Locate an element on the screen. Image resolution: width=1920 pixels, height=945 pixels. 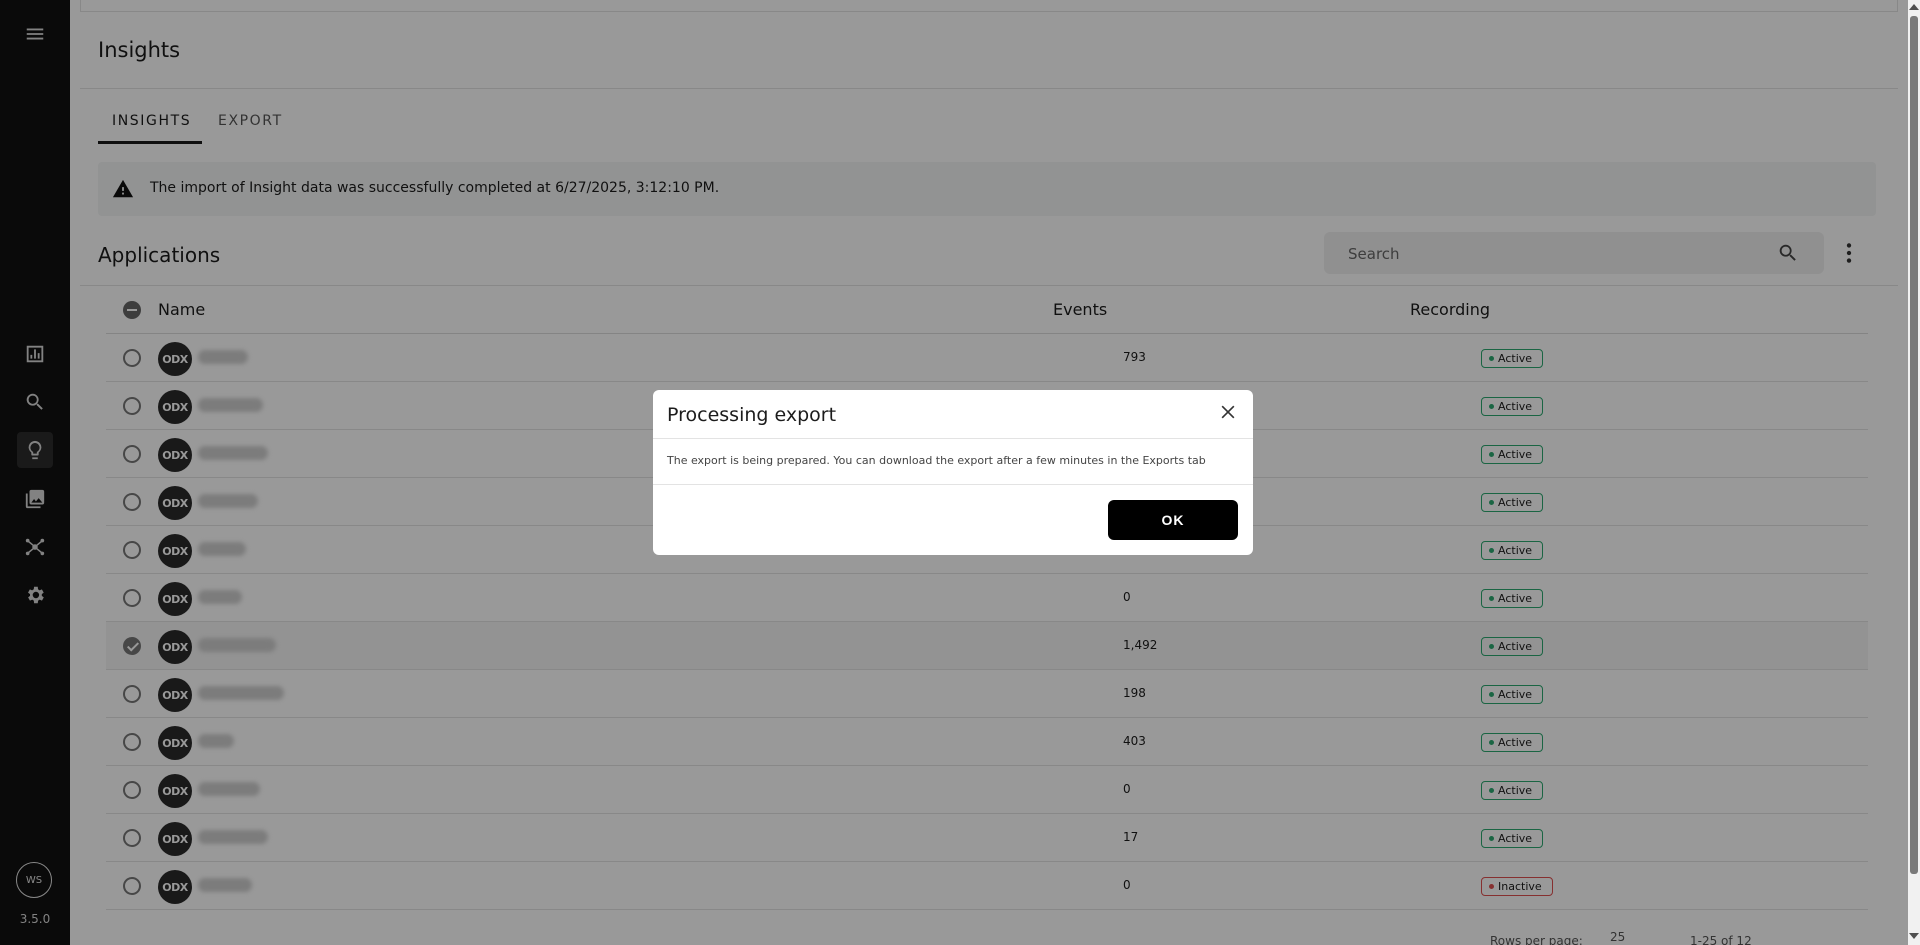
close-icon is located at coordinates (1228, 412).